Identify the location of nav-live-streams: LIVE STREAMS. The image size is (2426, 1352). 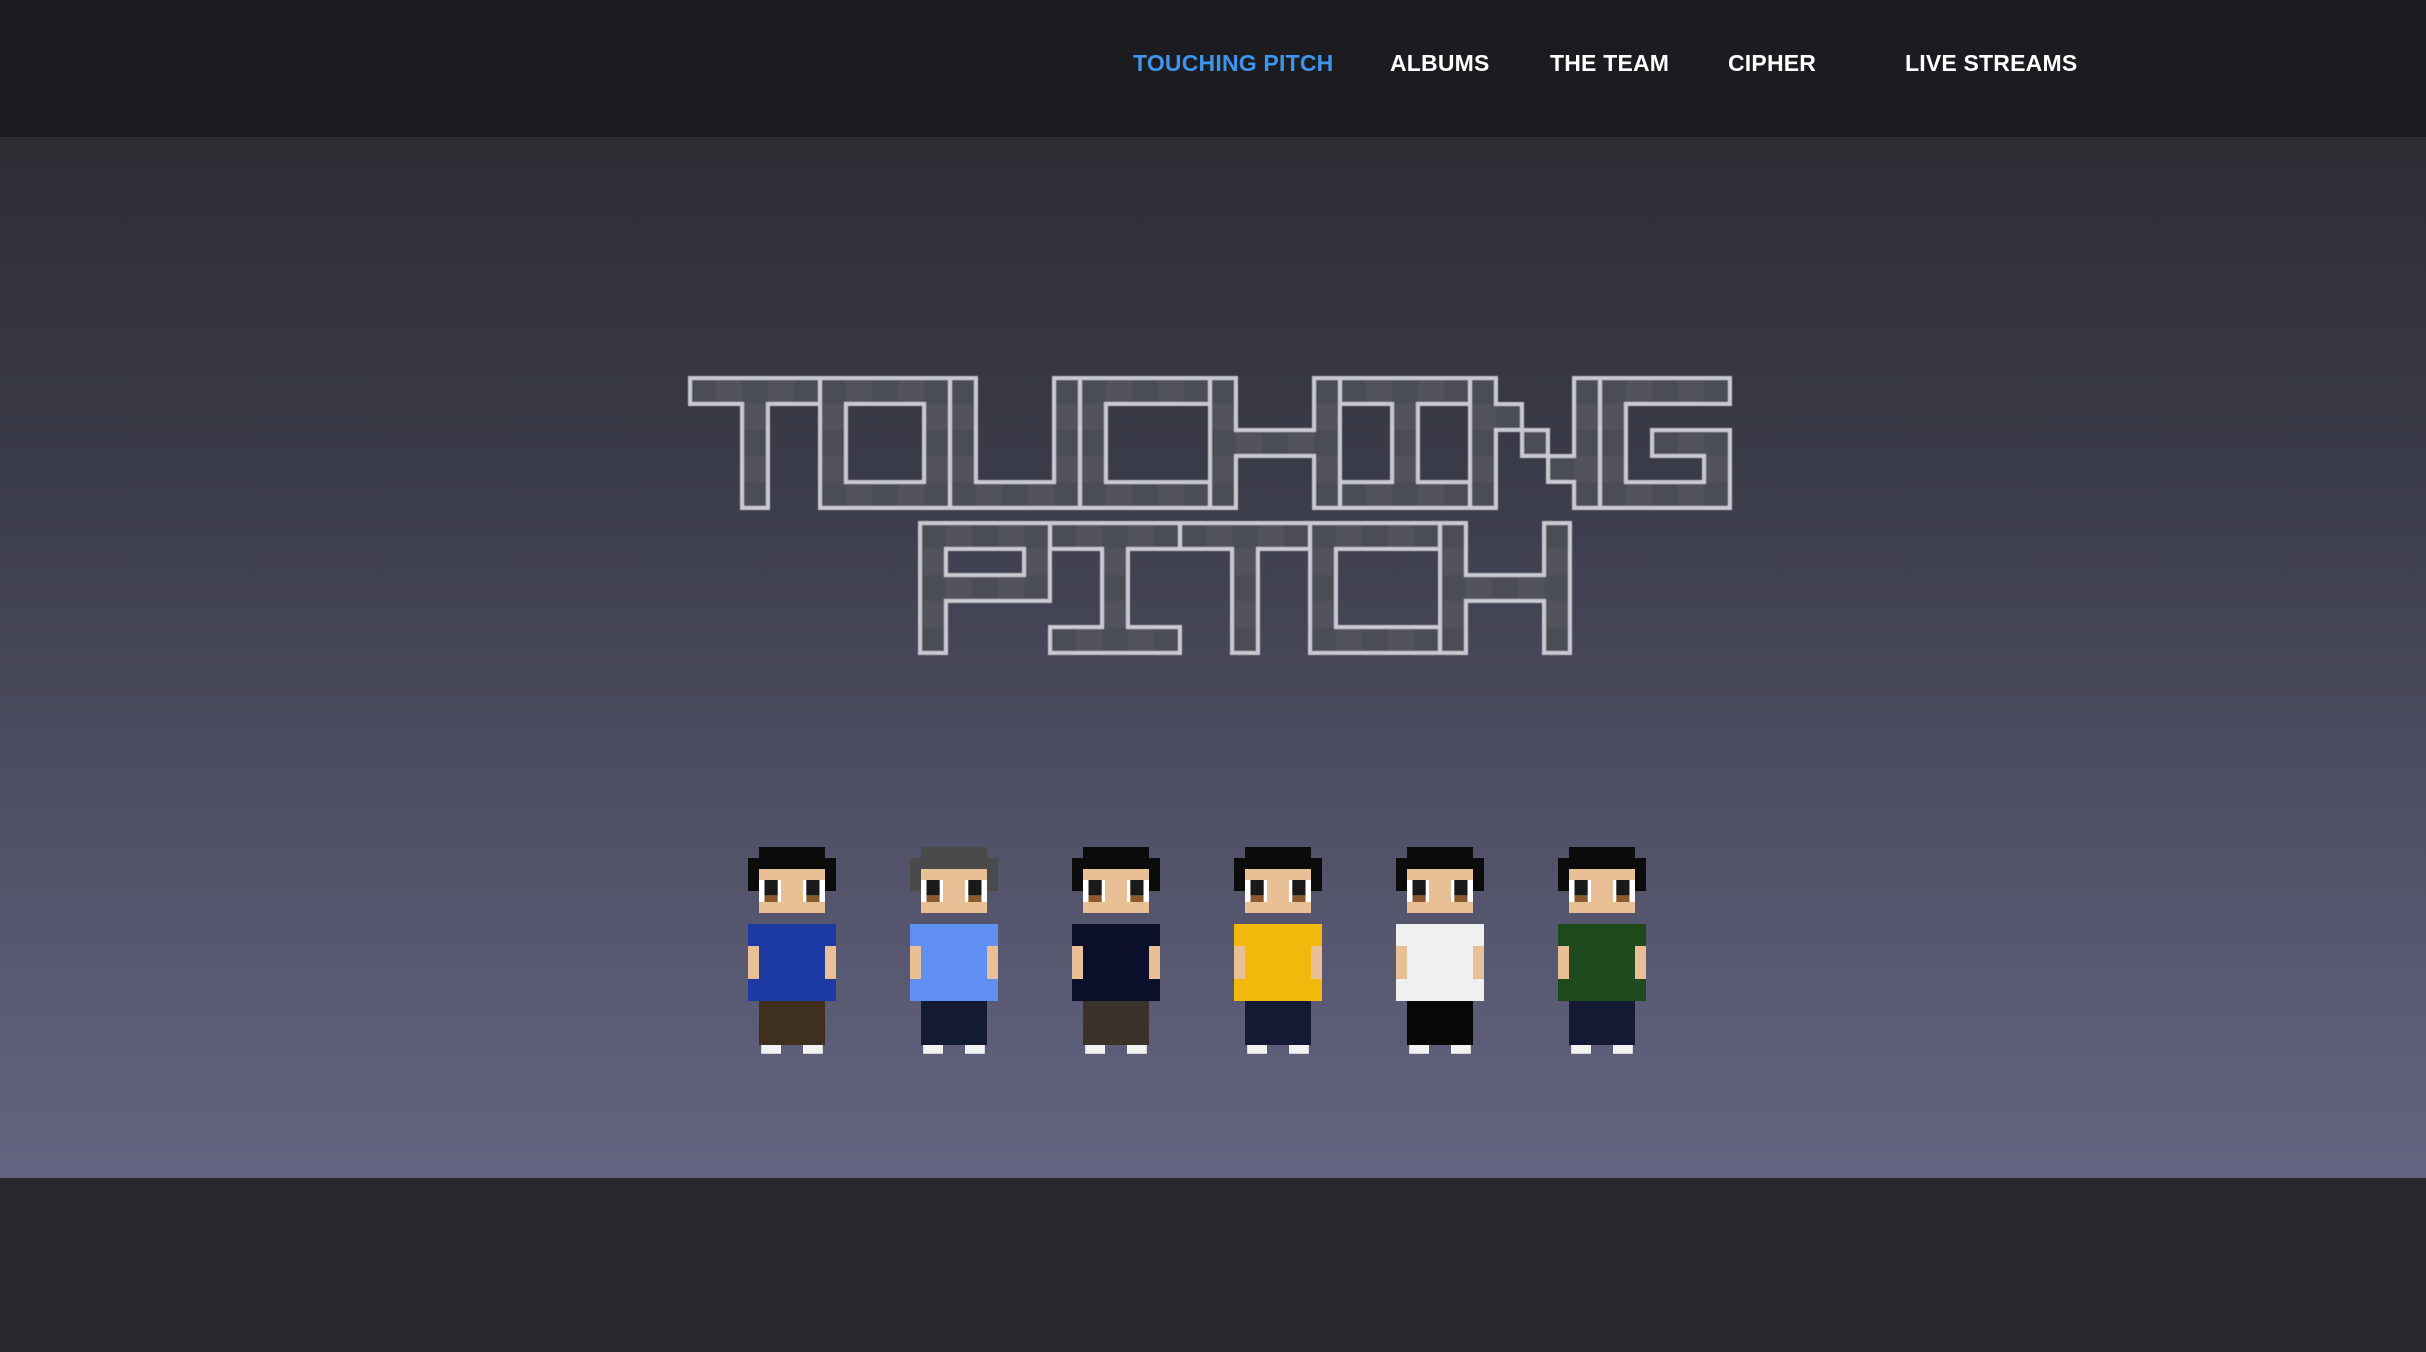
(1991, 63).